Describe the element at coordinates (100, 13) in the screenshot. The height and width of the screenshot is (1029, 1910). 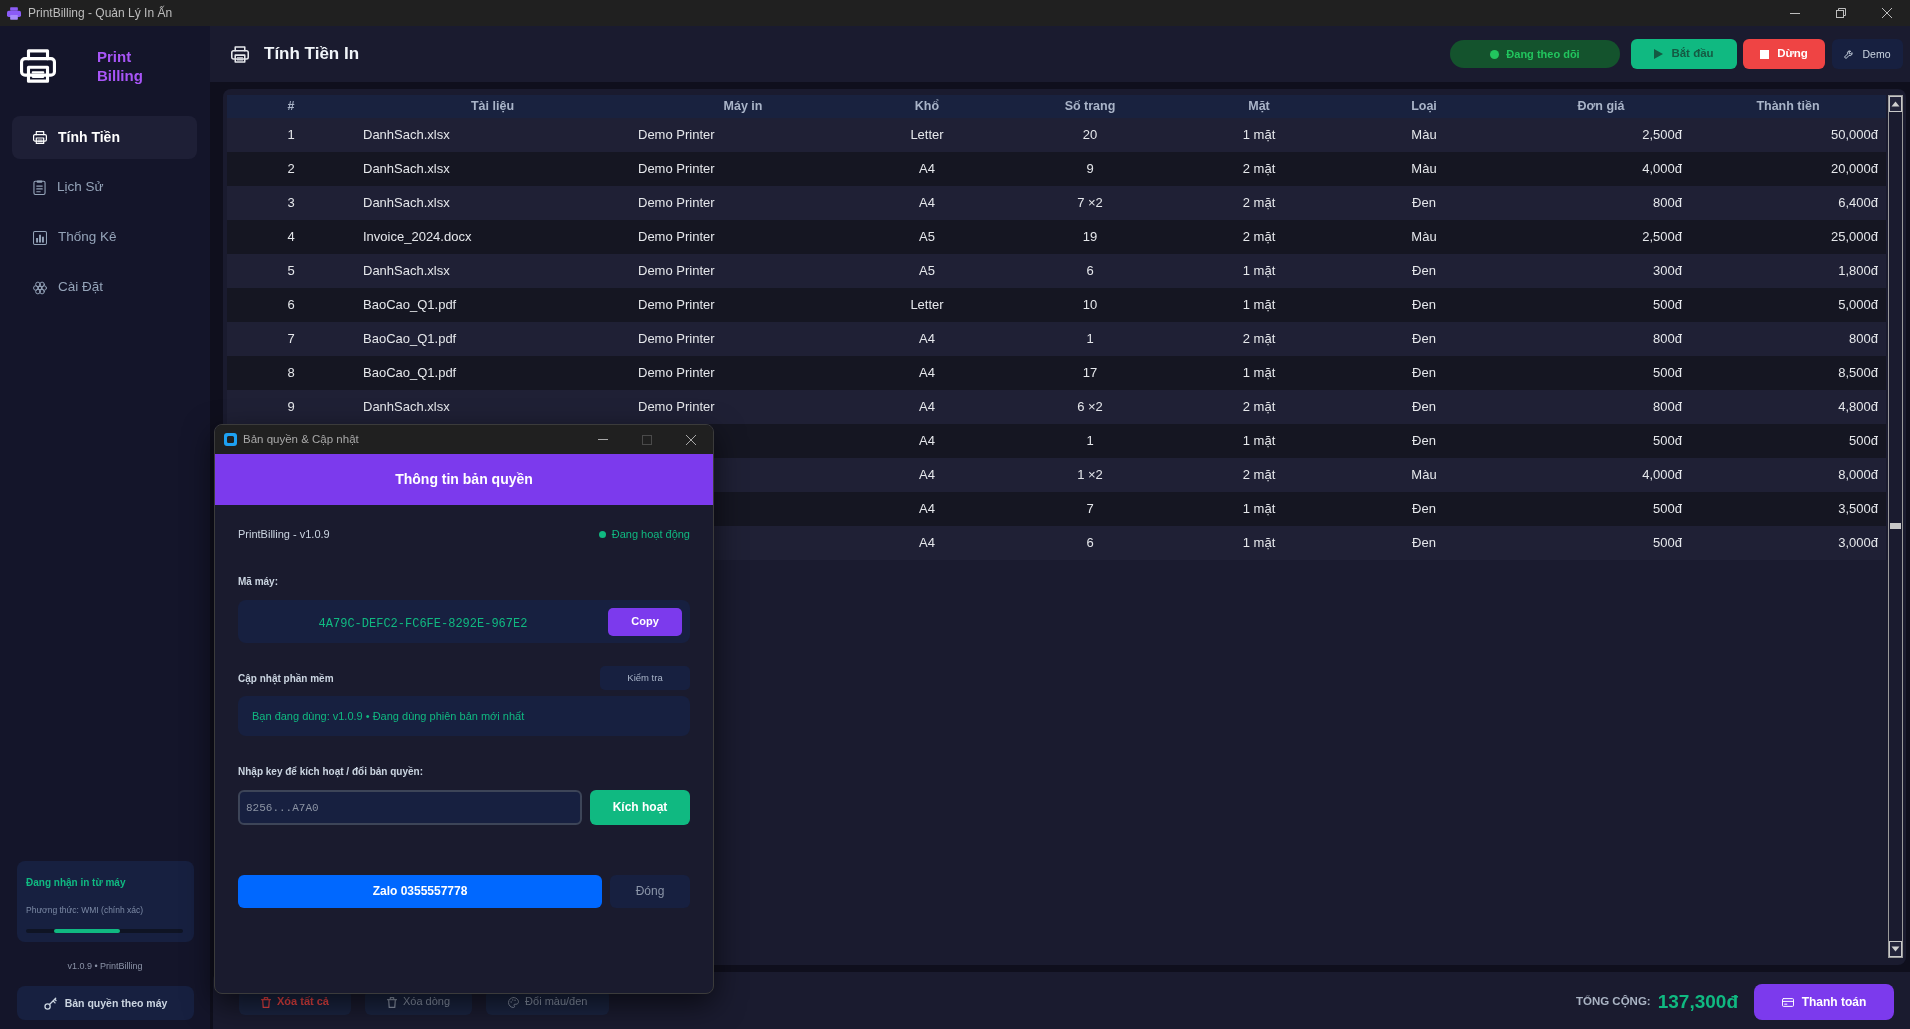
I see `window-title: PrintBilling - Quản Lý In Ấn` at that location.